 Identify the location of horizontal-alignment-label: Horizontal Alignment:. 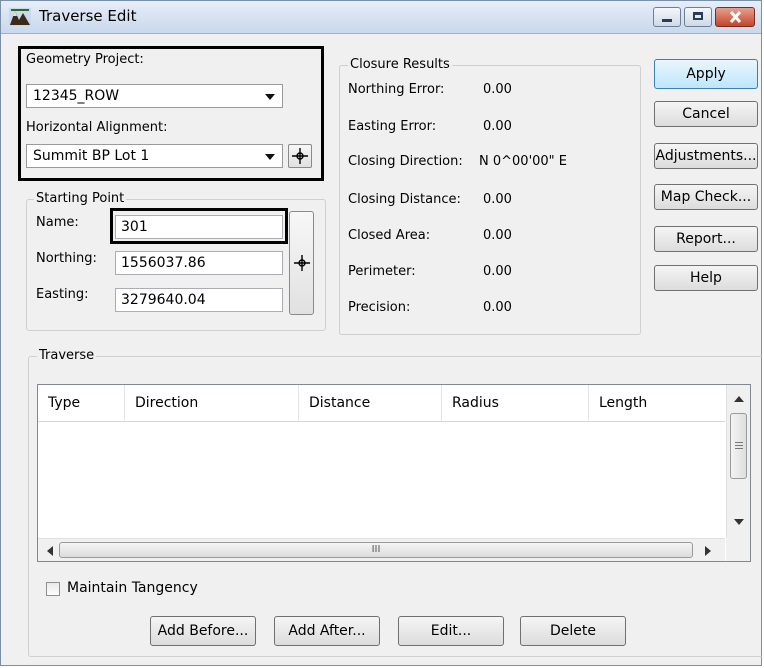
(97, 127).